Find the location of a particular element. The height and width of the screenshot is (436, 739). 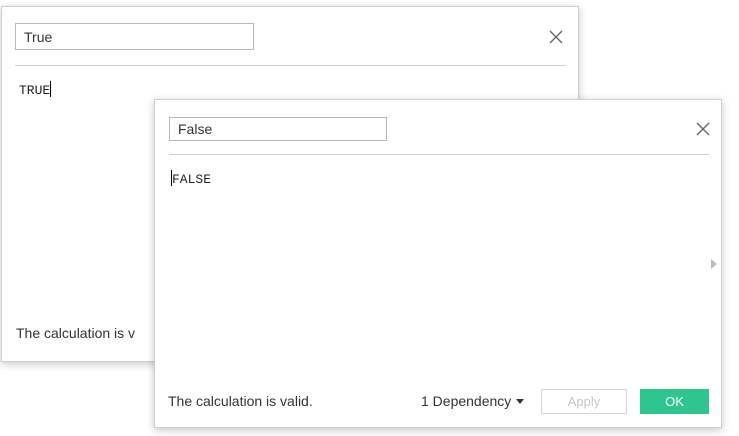

ok-button: OK is located at coordinates (674, 401).